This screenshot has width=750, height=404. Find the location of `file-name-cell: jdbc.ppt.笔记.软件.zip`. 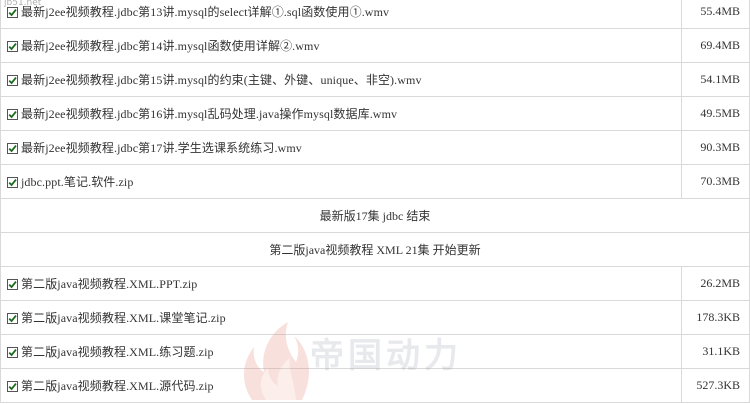

file-name-cell: jdbc.ppt.笔记.软件.zip is located at coordinates (341, 181).